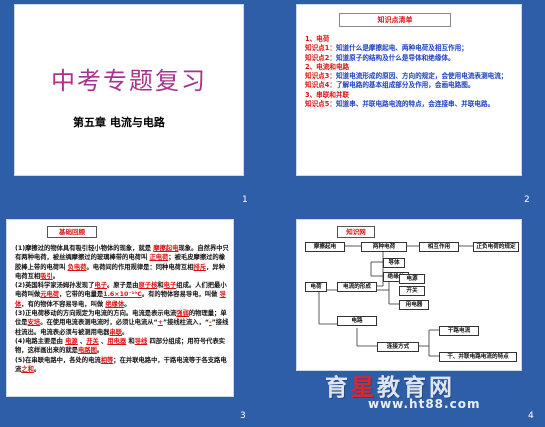  I want to click on knowledge-line: 2、电流和电路, so click(411, 67).